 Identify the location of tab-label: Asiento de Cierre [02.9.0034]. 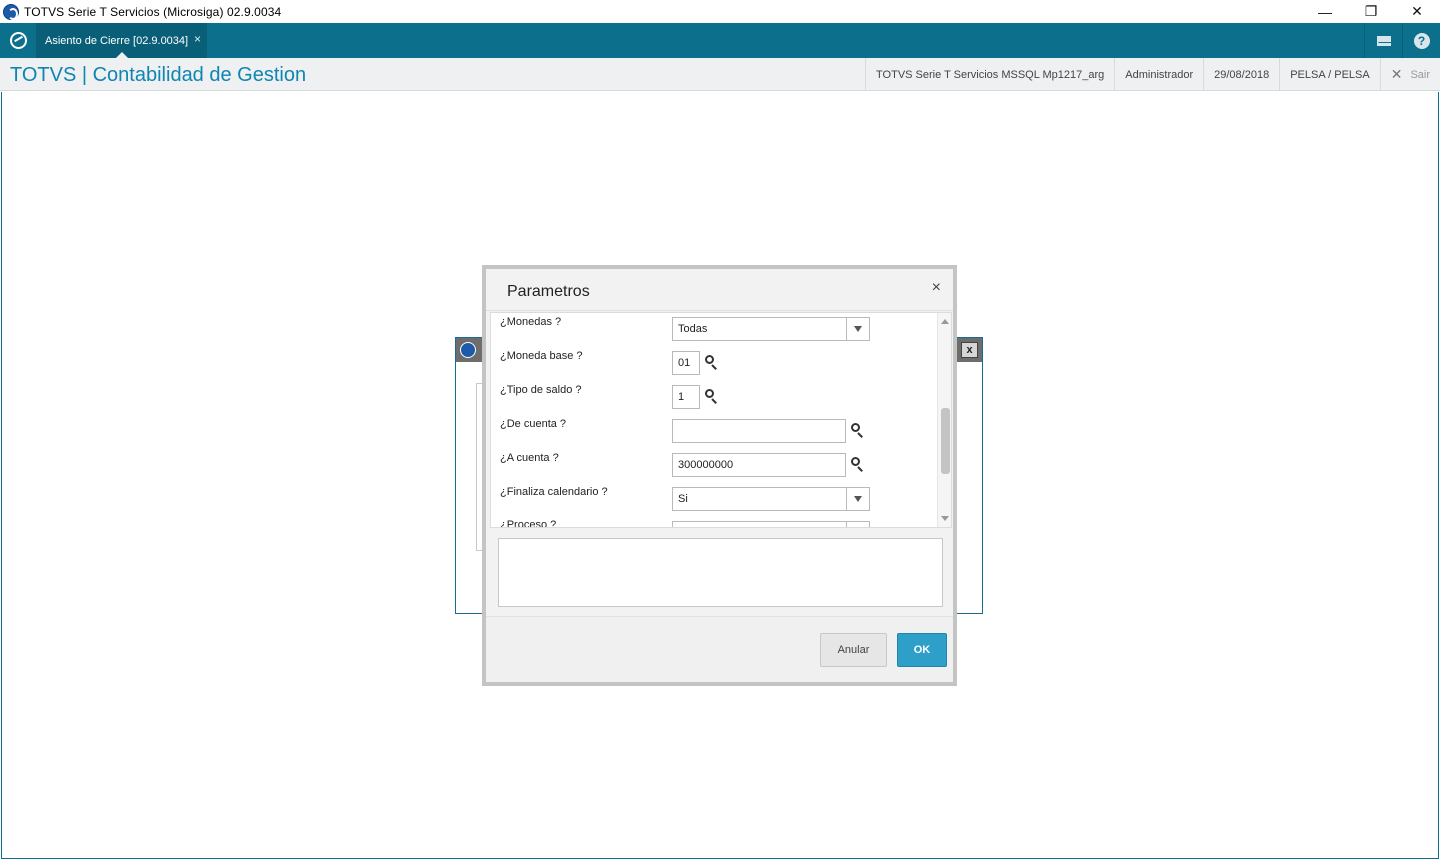
(117, 40).